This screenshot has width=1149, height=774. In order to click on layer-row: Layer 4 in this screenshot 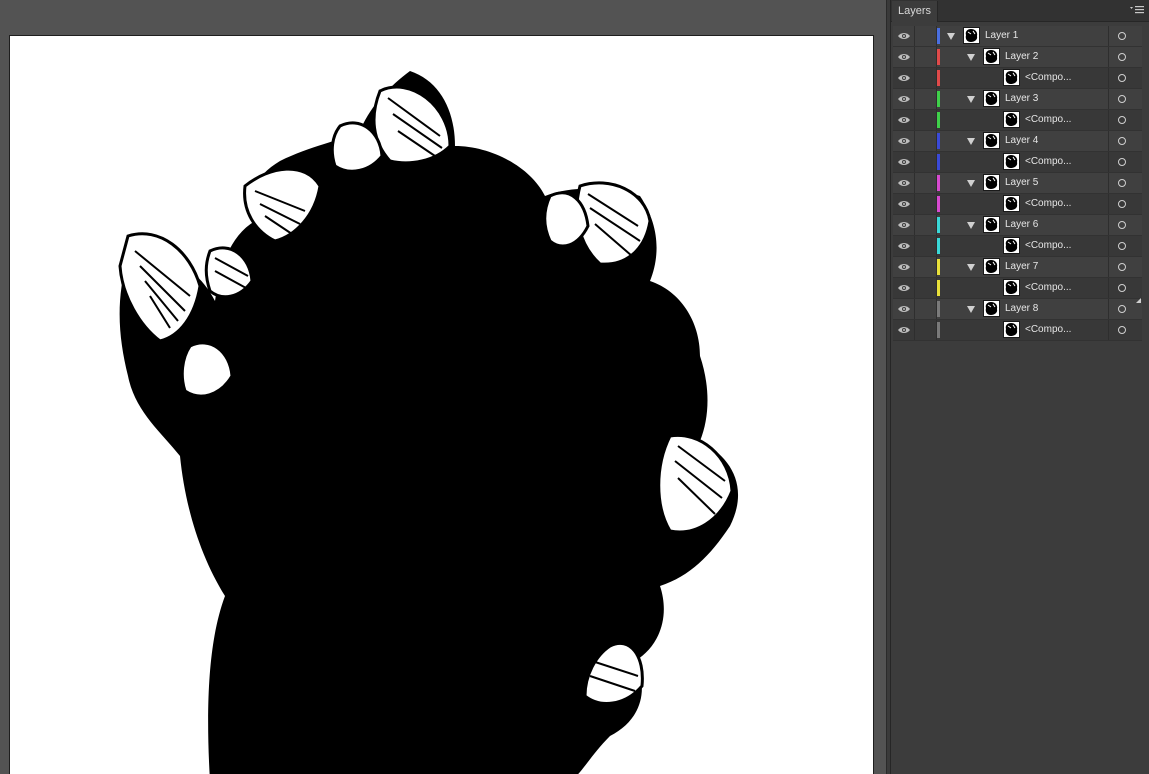, I will do `click(1017, 141)`.